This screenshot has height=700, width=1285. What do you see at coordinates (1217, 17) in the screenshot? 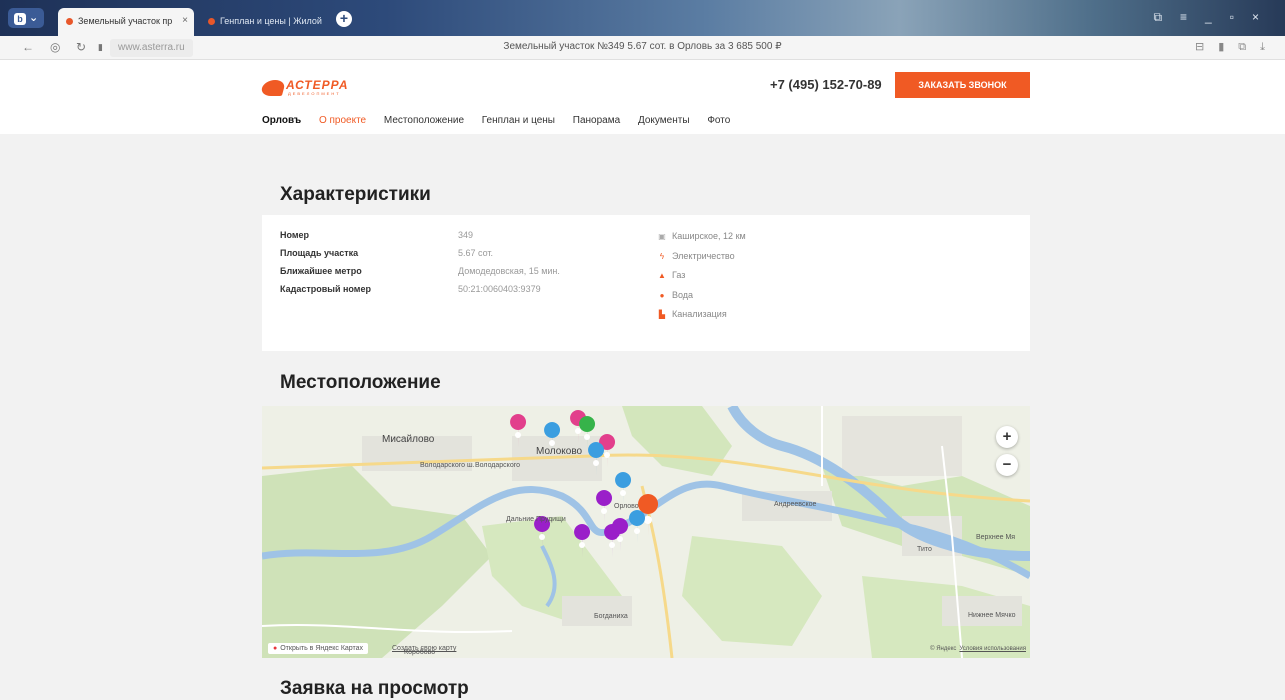
I see `minimize-icon: _` at bounding box center [1217, 17].